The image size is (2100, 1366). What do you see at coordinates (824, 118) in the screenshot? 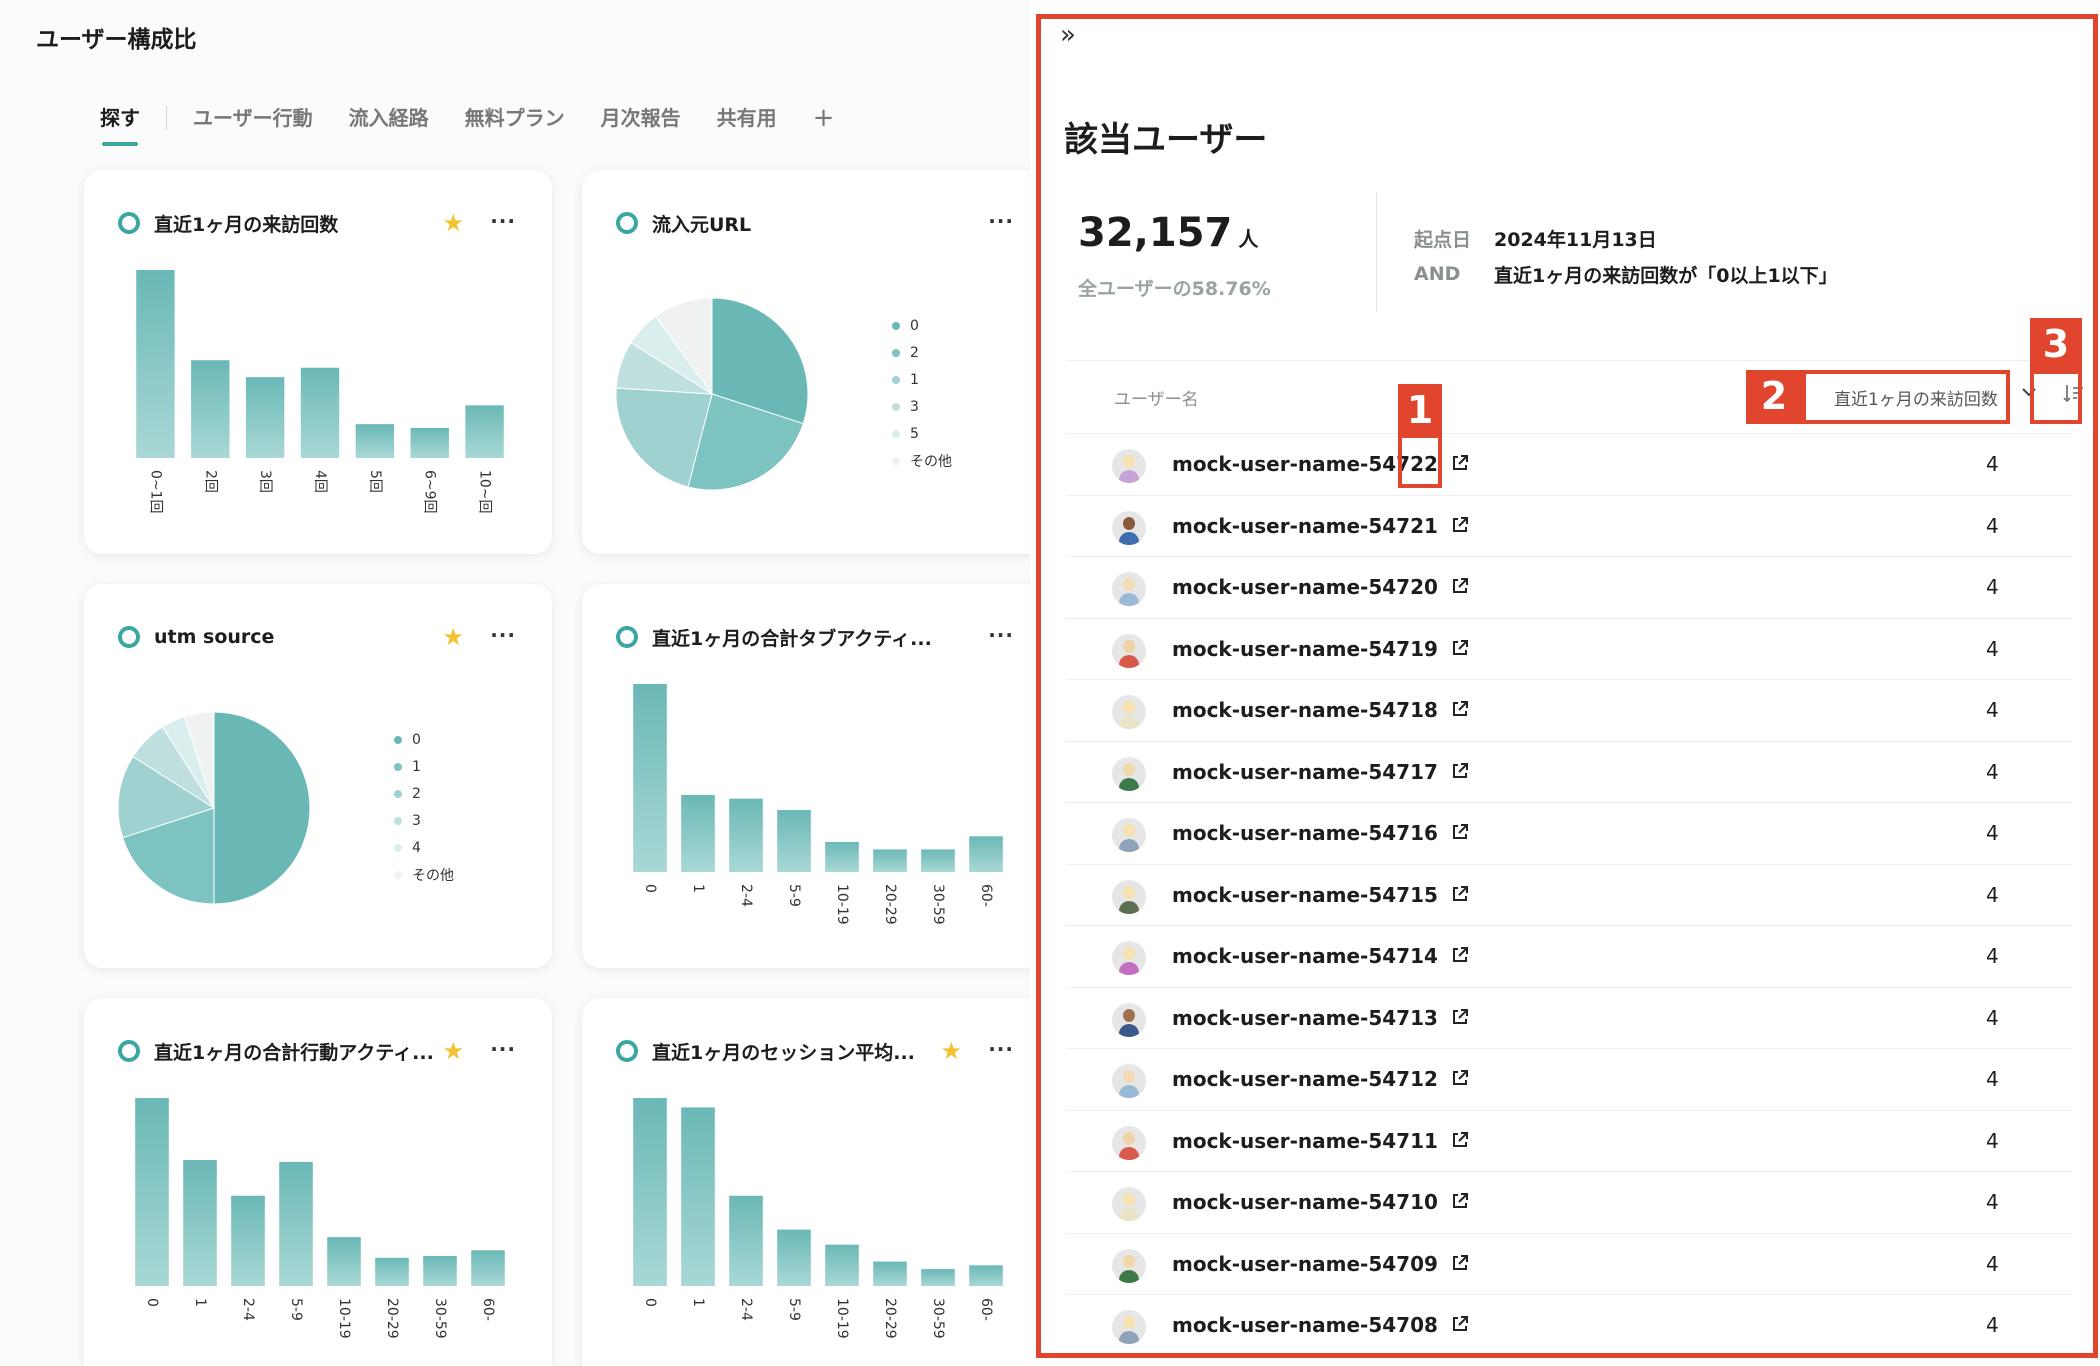
I see `add-tab-button: +` at bounding box center [824, 118].